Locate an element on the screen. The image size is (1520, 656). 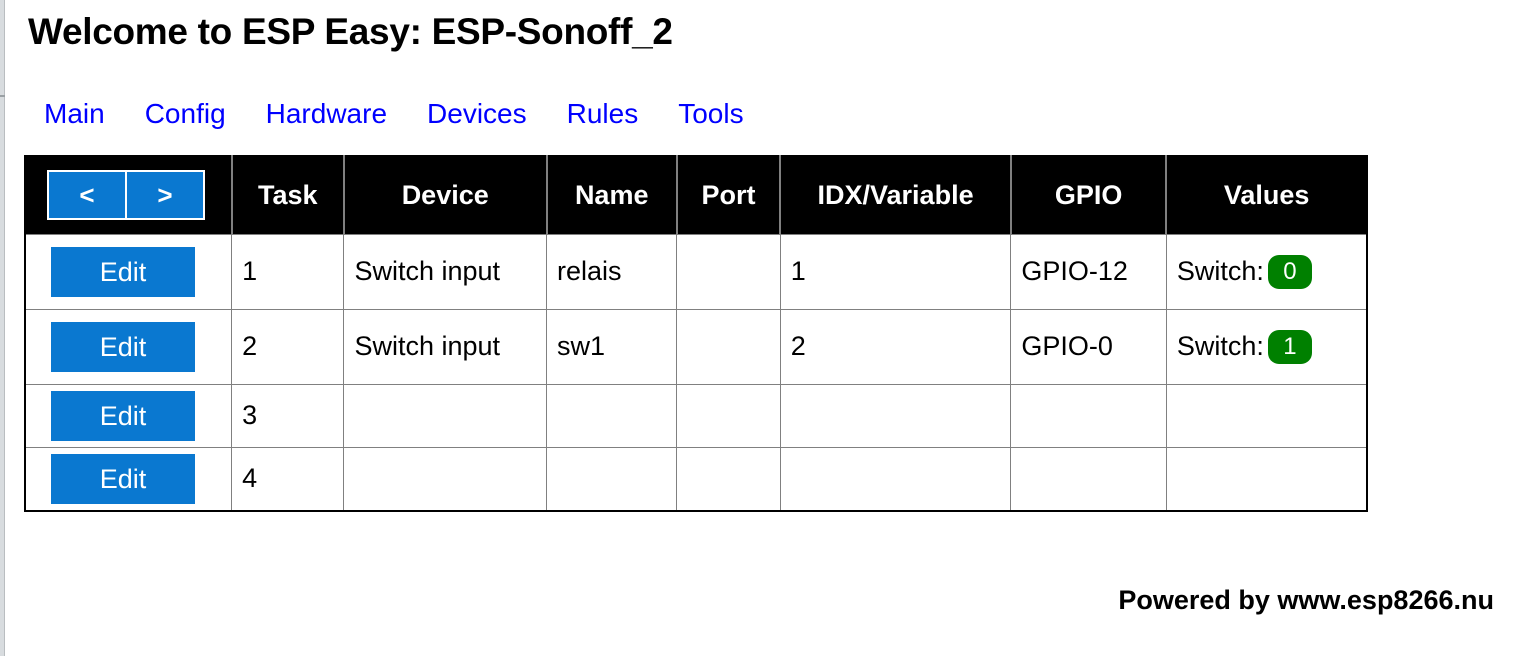
pager-cell: < > is located at coordinates (129, 195).